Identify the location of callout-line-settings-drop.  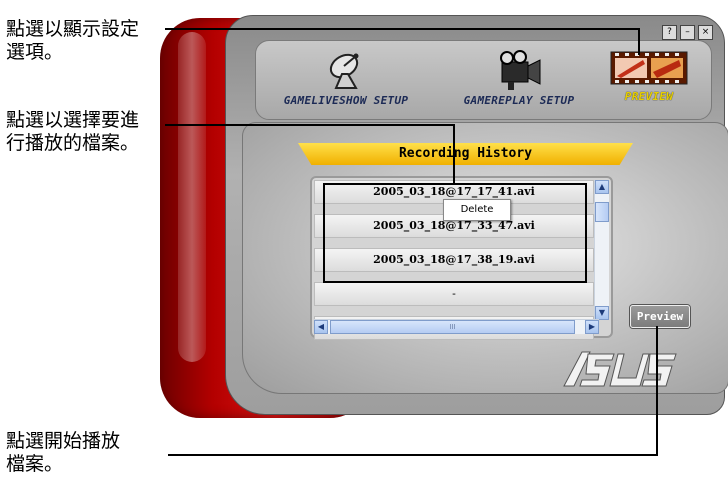
(639, 41).